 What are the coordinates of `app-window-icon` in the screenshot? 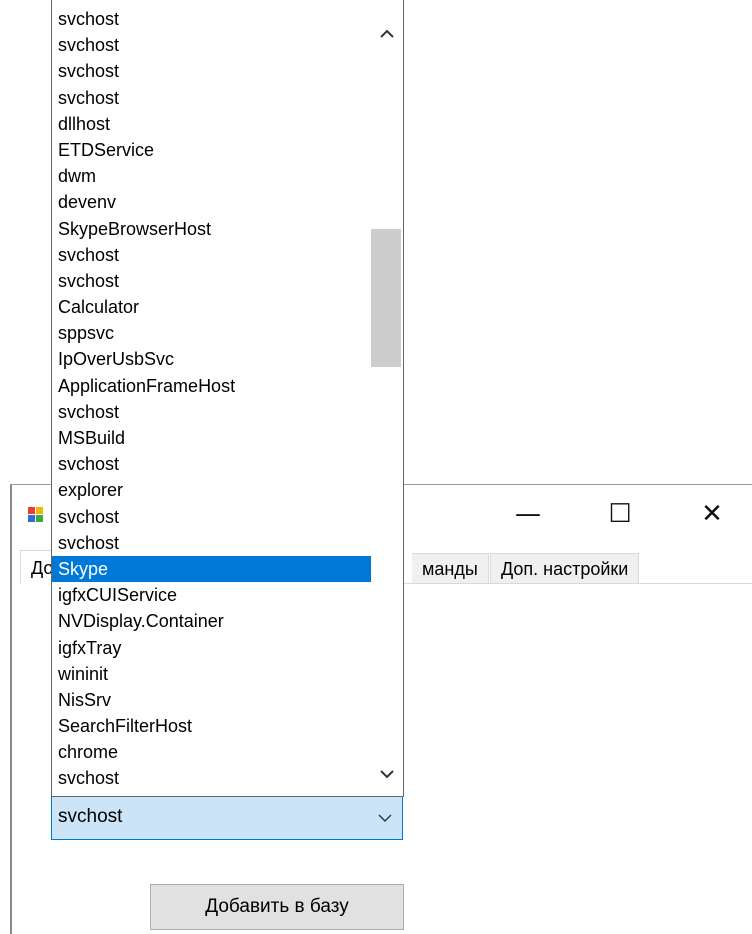 It's located at (36, 515).